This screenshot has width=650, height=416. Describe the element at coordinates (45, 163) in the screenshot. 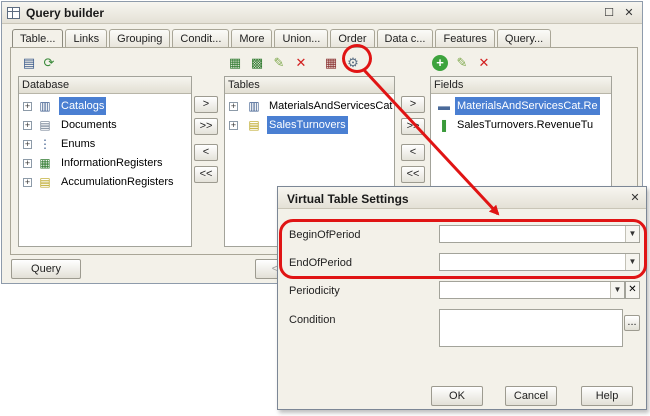

I see `information-register-icon: ▦` at that location.